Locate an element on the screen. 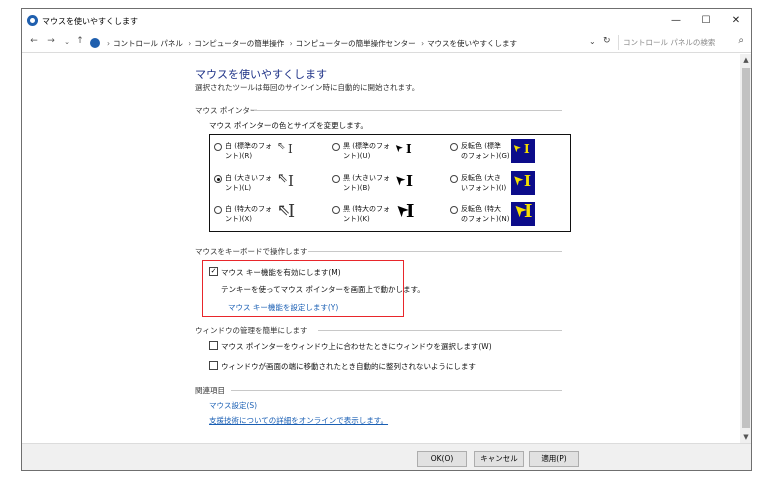 The height and width of the screenshot is (482, 774). breadcrumb-item: マウスを使いやすくします is located at coordinates (472, 43).